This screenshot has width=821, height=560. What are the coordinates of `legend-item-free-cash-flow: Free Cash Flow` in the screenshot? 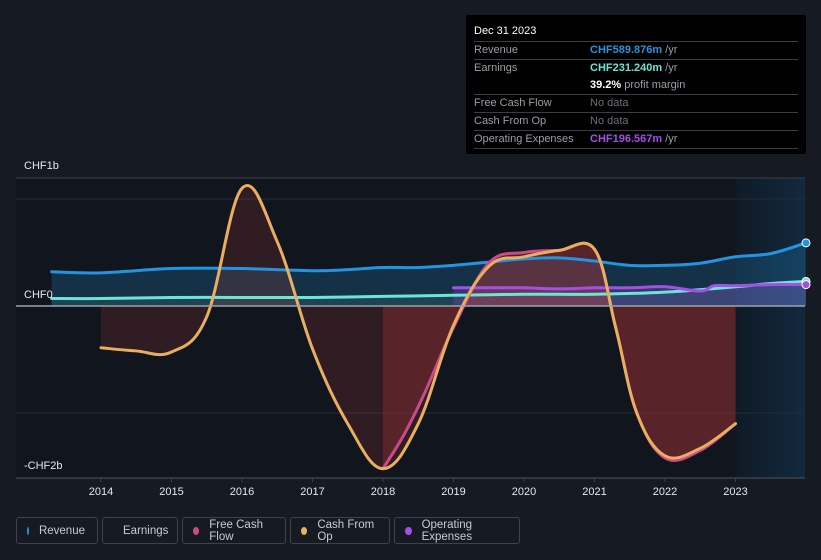 It's located at (234, 530).